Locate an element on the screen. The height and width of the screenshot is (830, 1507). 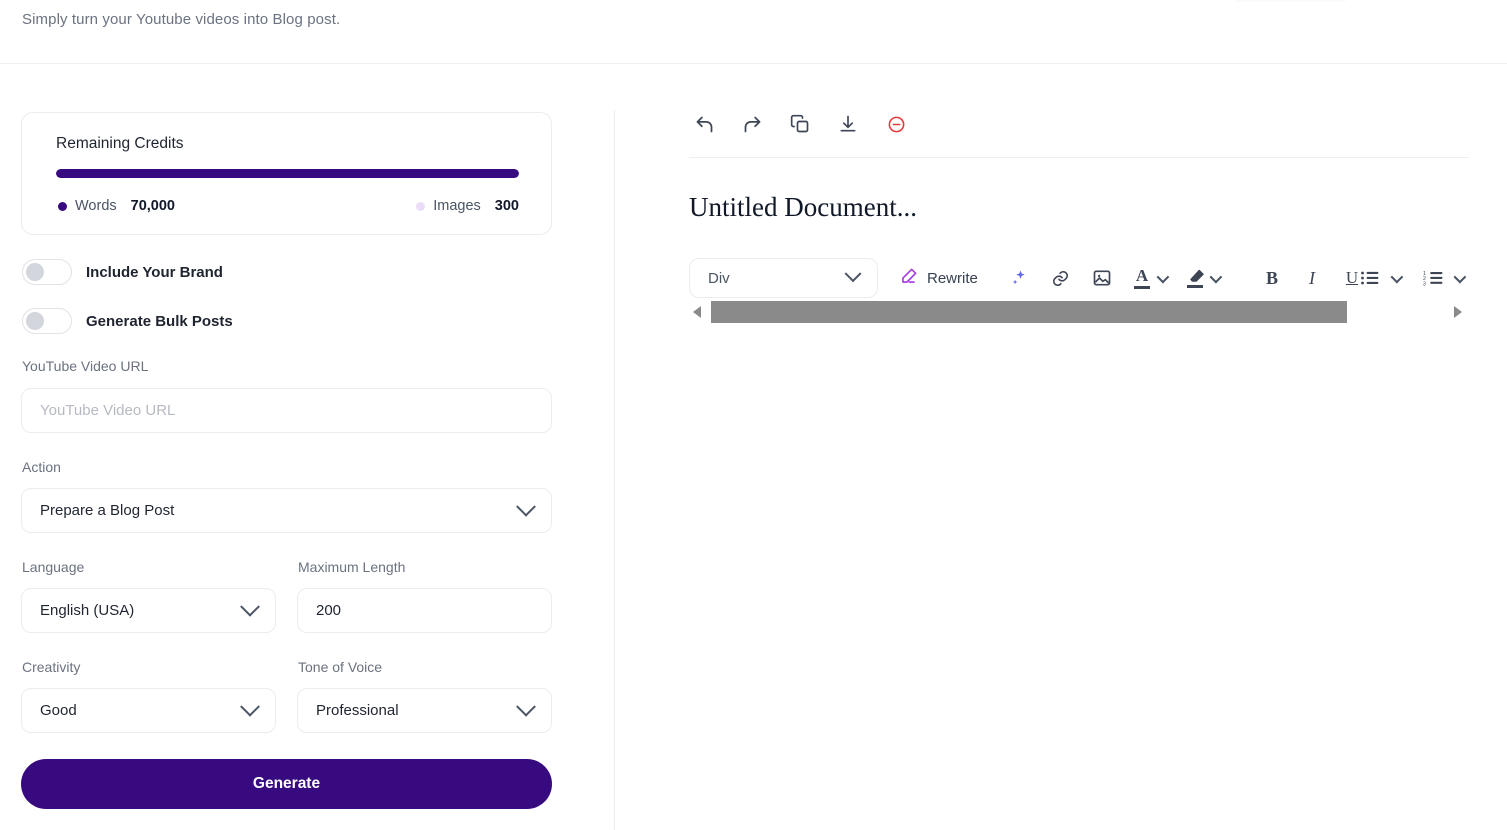
numbered-list-icon: 1 2 3 is located at coordinates (1433, 278).